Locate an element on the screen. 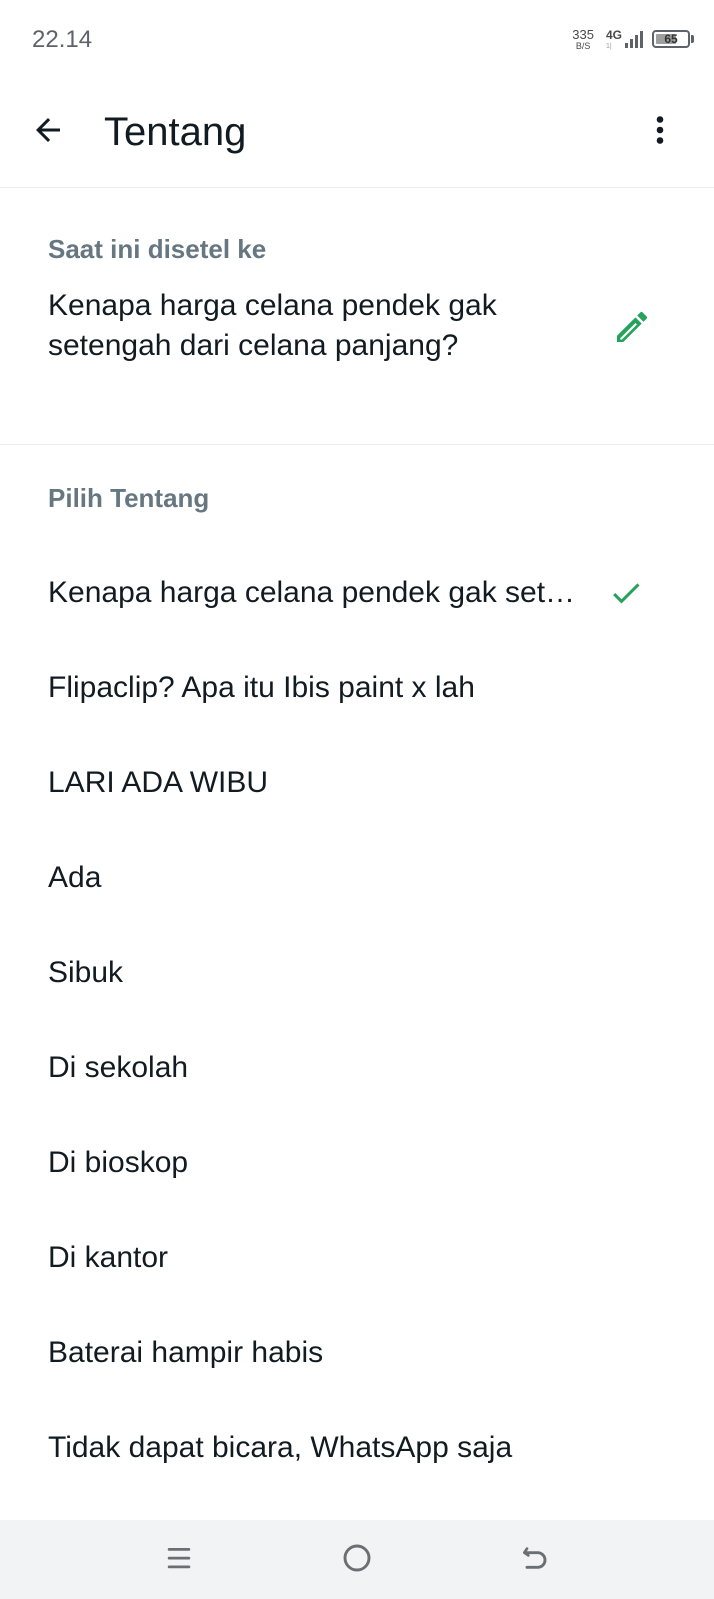  about-option: Di kantor is located at coordinates (357, 1257).